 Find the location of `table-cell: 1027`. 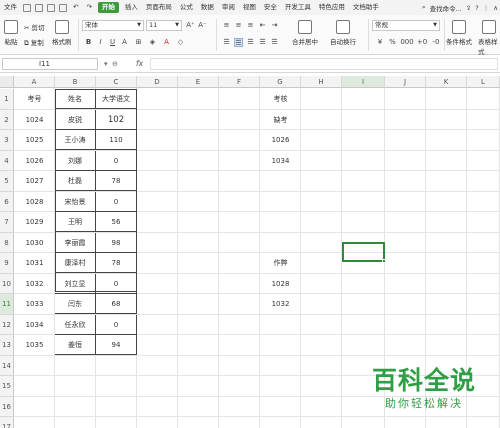

table-cell: 1027 is located at coordinates (34, 181).